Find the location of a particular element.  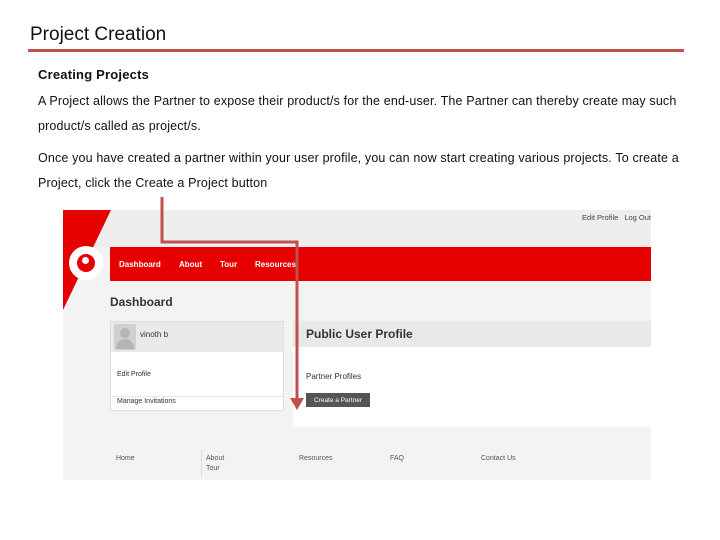

arrow-line is located at coordinates (229, 297).